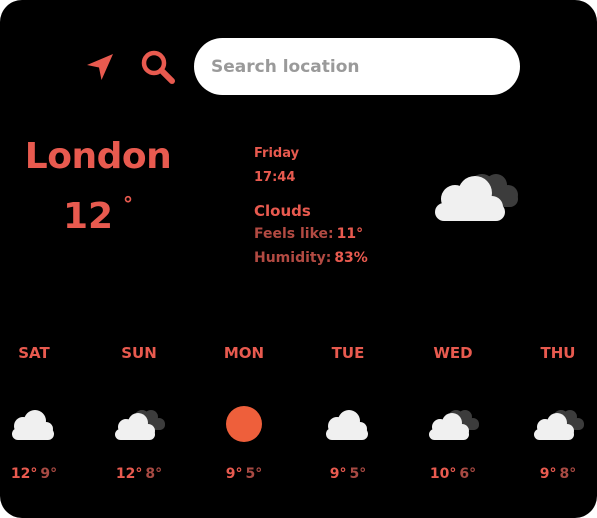 This screenshot has width=597, height=518. I want to click on temperature-value: 12, so click(88, 216).